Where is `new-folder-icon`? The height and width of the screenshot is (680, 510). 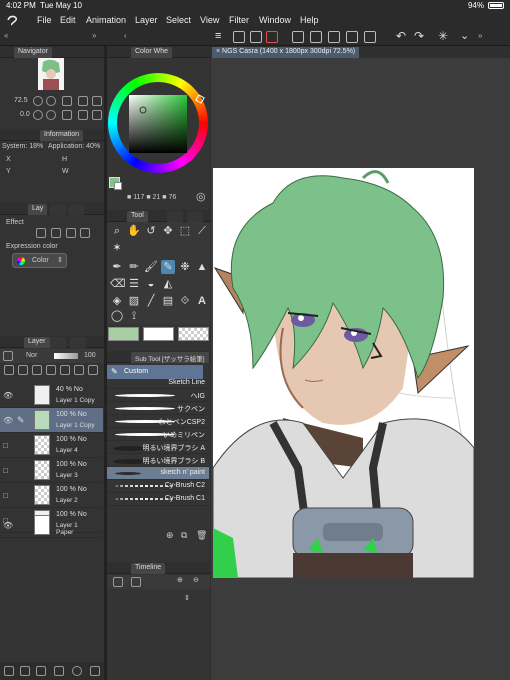 new-folder-icon is located at coordinates (41, 671).